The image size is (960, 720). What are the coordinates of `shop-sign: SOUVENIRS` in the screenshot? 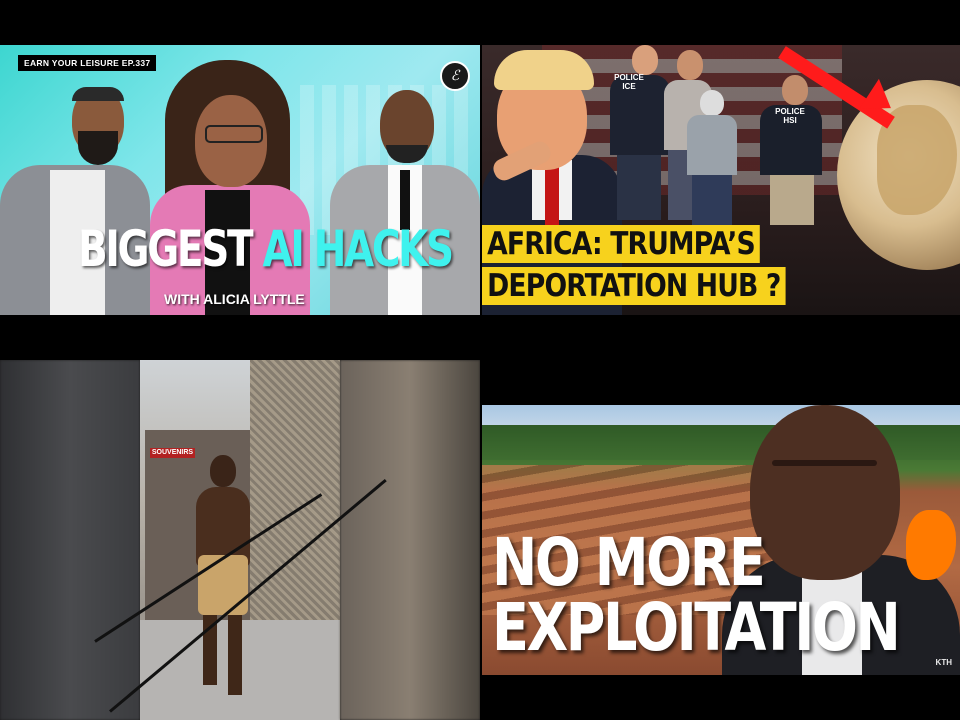 It's located at (172, 453).